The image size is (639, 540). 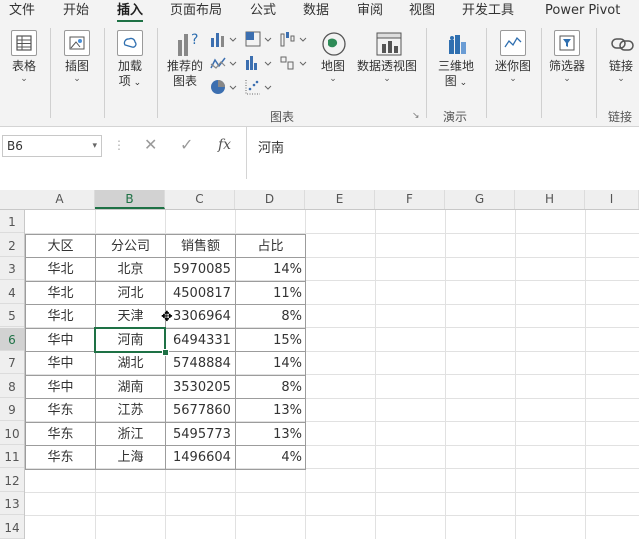 I want to click on table-cell: 1496604, so click(x=200, y=457).